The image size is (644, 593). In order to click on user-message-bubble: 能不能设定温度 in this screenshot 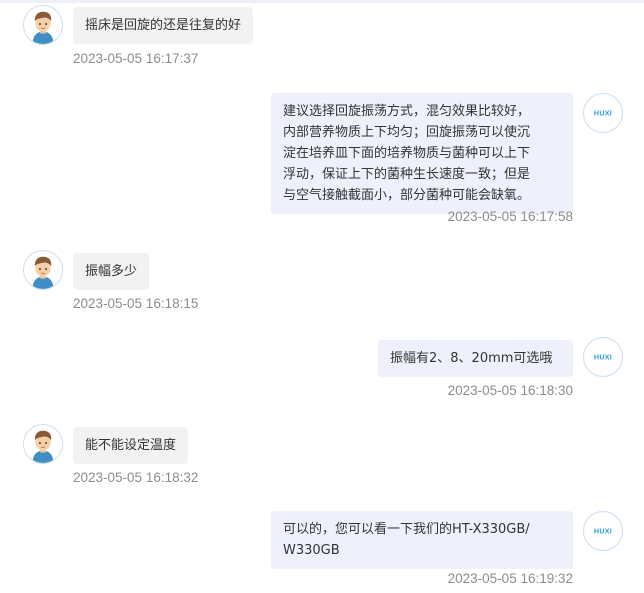, I will do `click(131, 445)`.